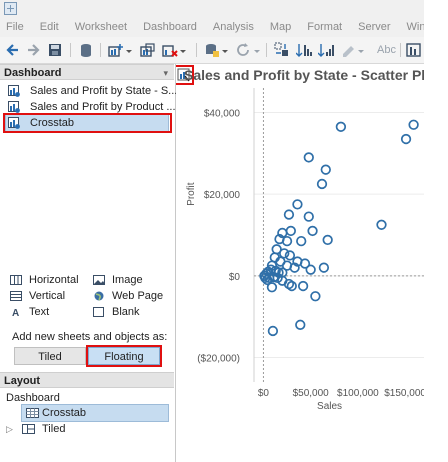 This screenshot has width=448, height=462. What do you see at coordinates (33, 73) in the screenshot?
I see `dashboard-pane-title: Dashboard` at bounding box center [33, 73].